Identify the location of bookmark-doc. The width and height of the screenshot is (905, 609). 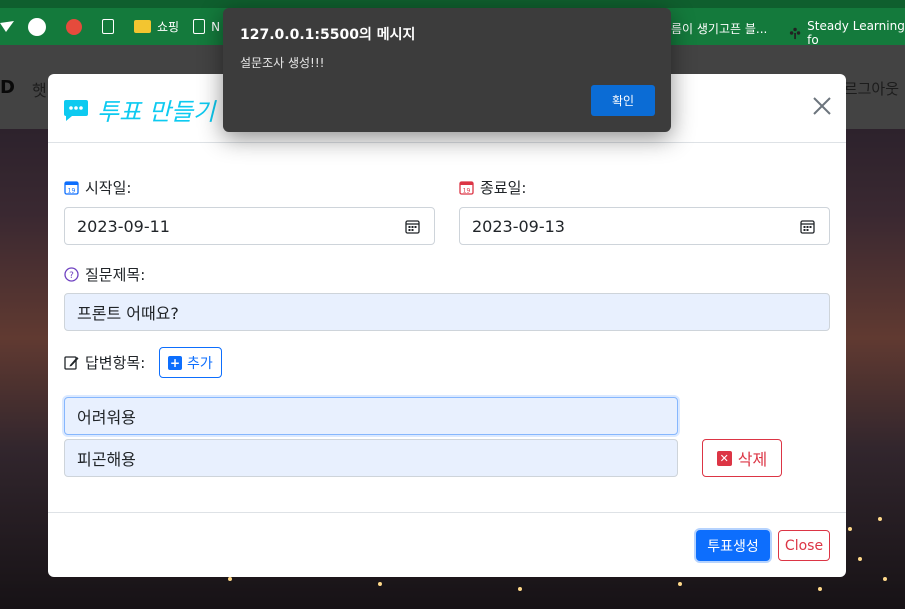
(111, 26).